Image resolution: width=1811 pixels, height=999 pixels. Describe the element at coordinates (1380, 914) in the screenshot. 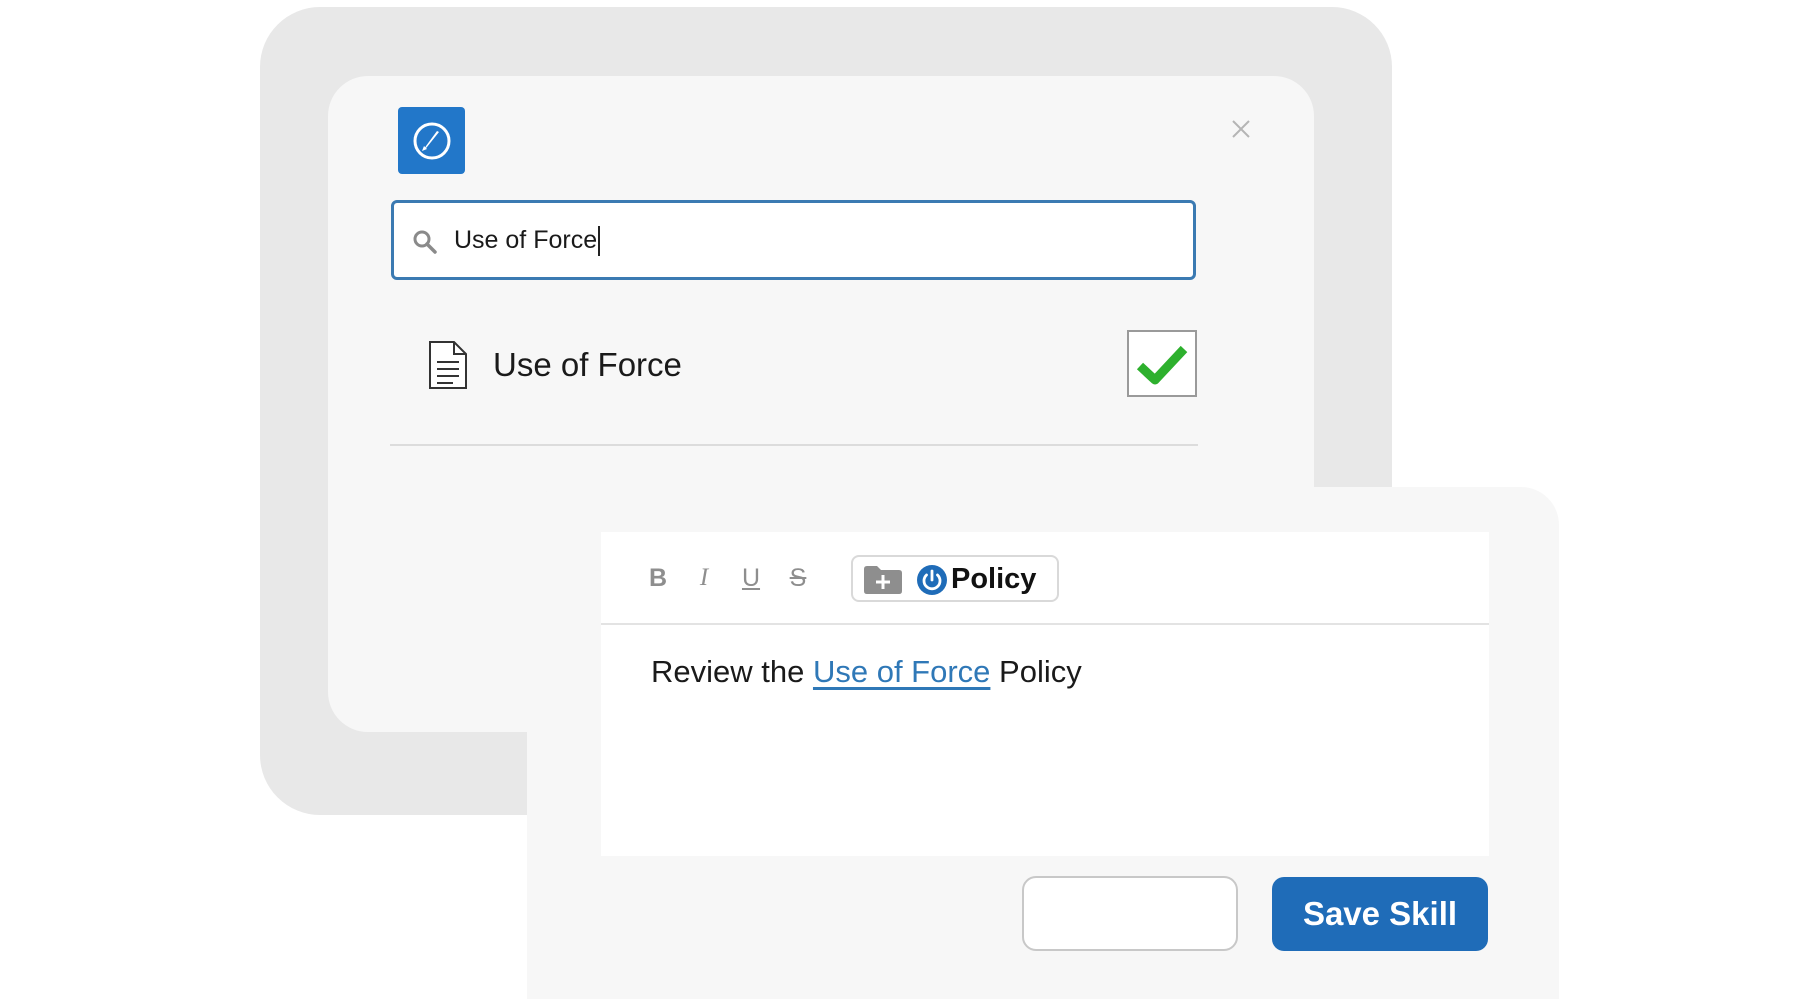

I see `save-skill-button: Save Skill` at that location.